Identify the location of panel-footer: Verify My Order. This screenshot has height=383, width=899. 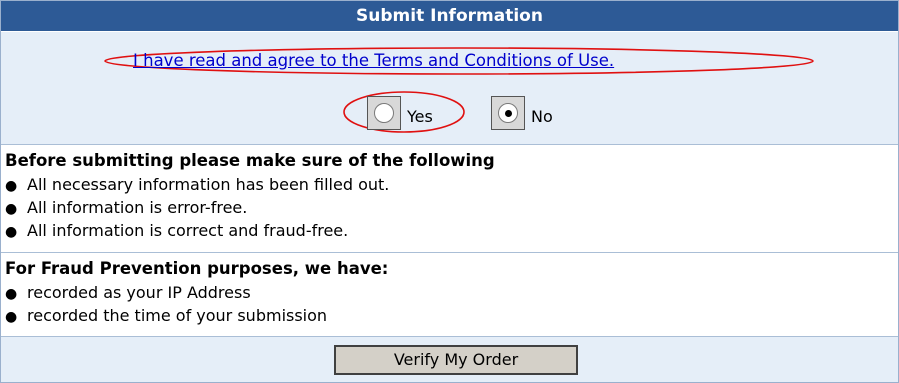
(449, 359).